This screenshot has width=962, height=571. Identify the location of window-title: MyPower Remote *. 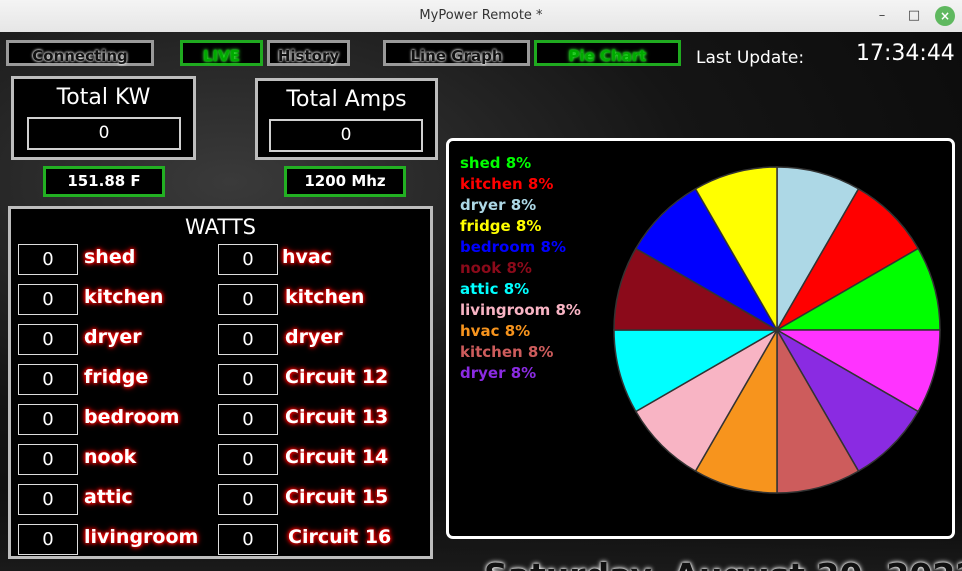
(481, 15).